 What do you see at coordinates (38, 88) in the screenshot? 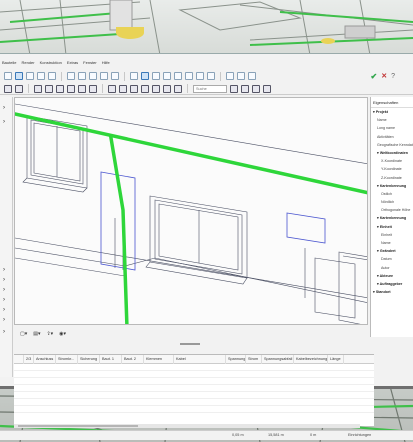
I see `snap-icon` at bounding box center [38, 88].